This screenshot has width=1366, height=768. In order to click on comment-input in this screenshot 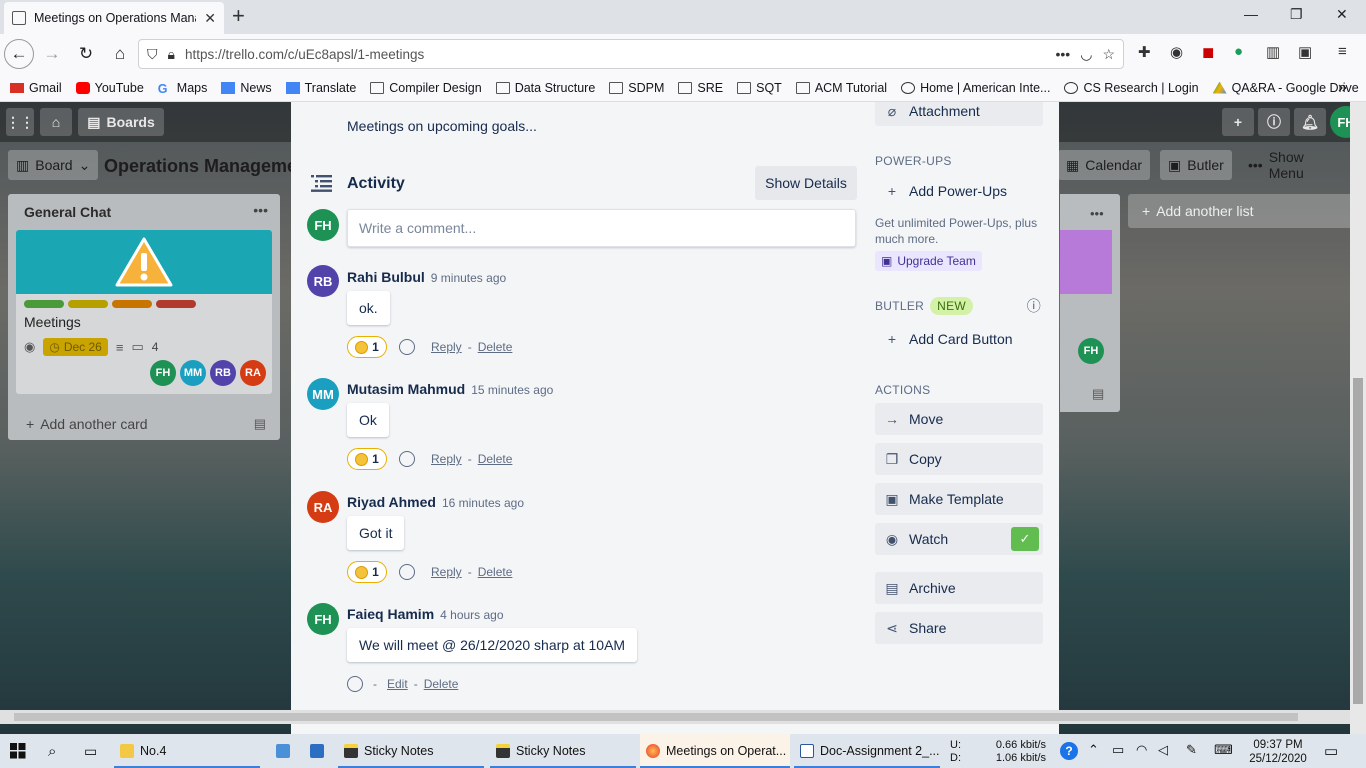, I will do `click(601, 228)`.